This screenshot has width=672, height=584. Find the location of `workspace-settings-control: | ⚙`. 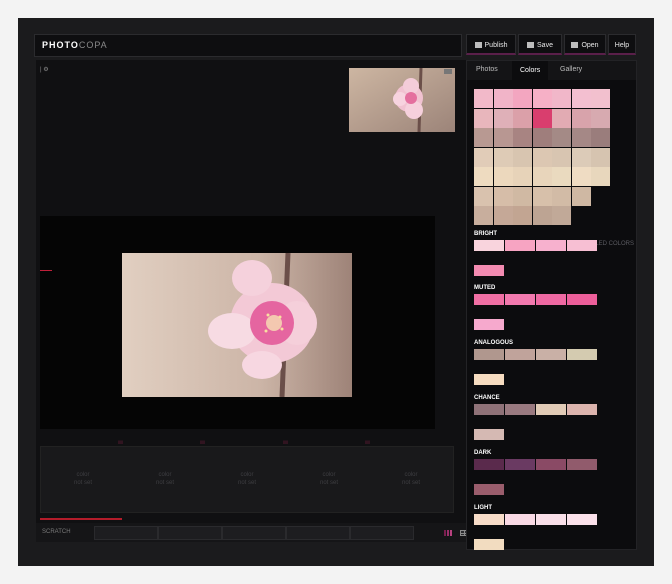

workspace-settings-control: | ⚙ is located at coordinates (44, 69).